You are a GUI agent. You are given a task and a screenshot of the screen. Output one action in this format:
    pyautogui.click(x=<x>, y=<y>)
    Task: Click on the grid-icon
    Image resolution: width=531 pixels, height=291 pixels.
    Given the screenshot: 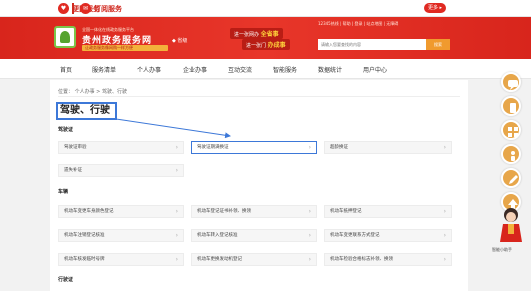 What is the action you would take?
    pyautogui.click(x=513, y=132)
    